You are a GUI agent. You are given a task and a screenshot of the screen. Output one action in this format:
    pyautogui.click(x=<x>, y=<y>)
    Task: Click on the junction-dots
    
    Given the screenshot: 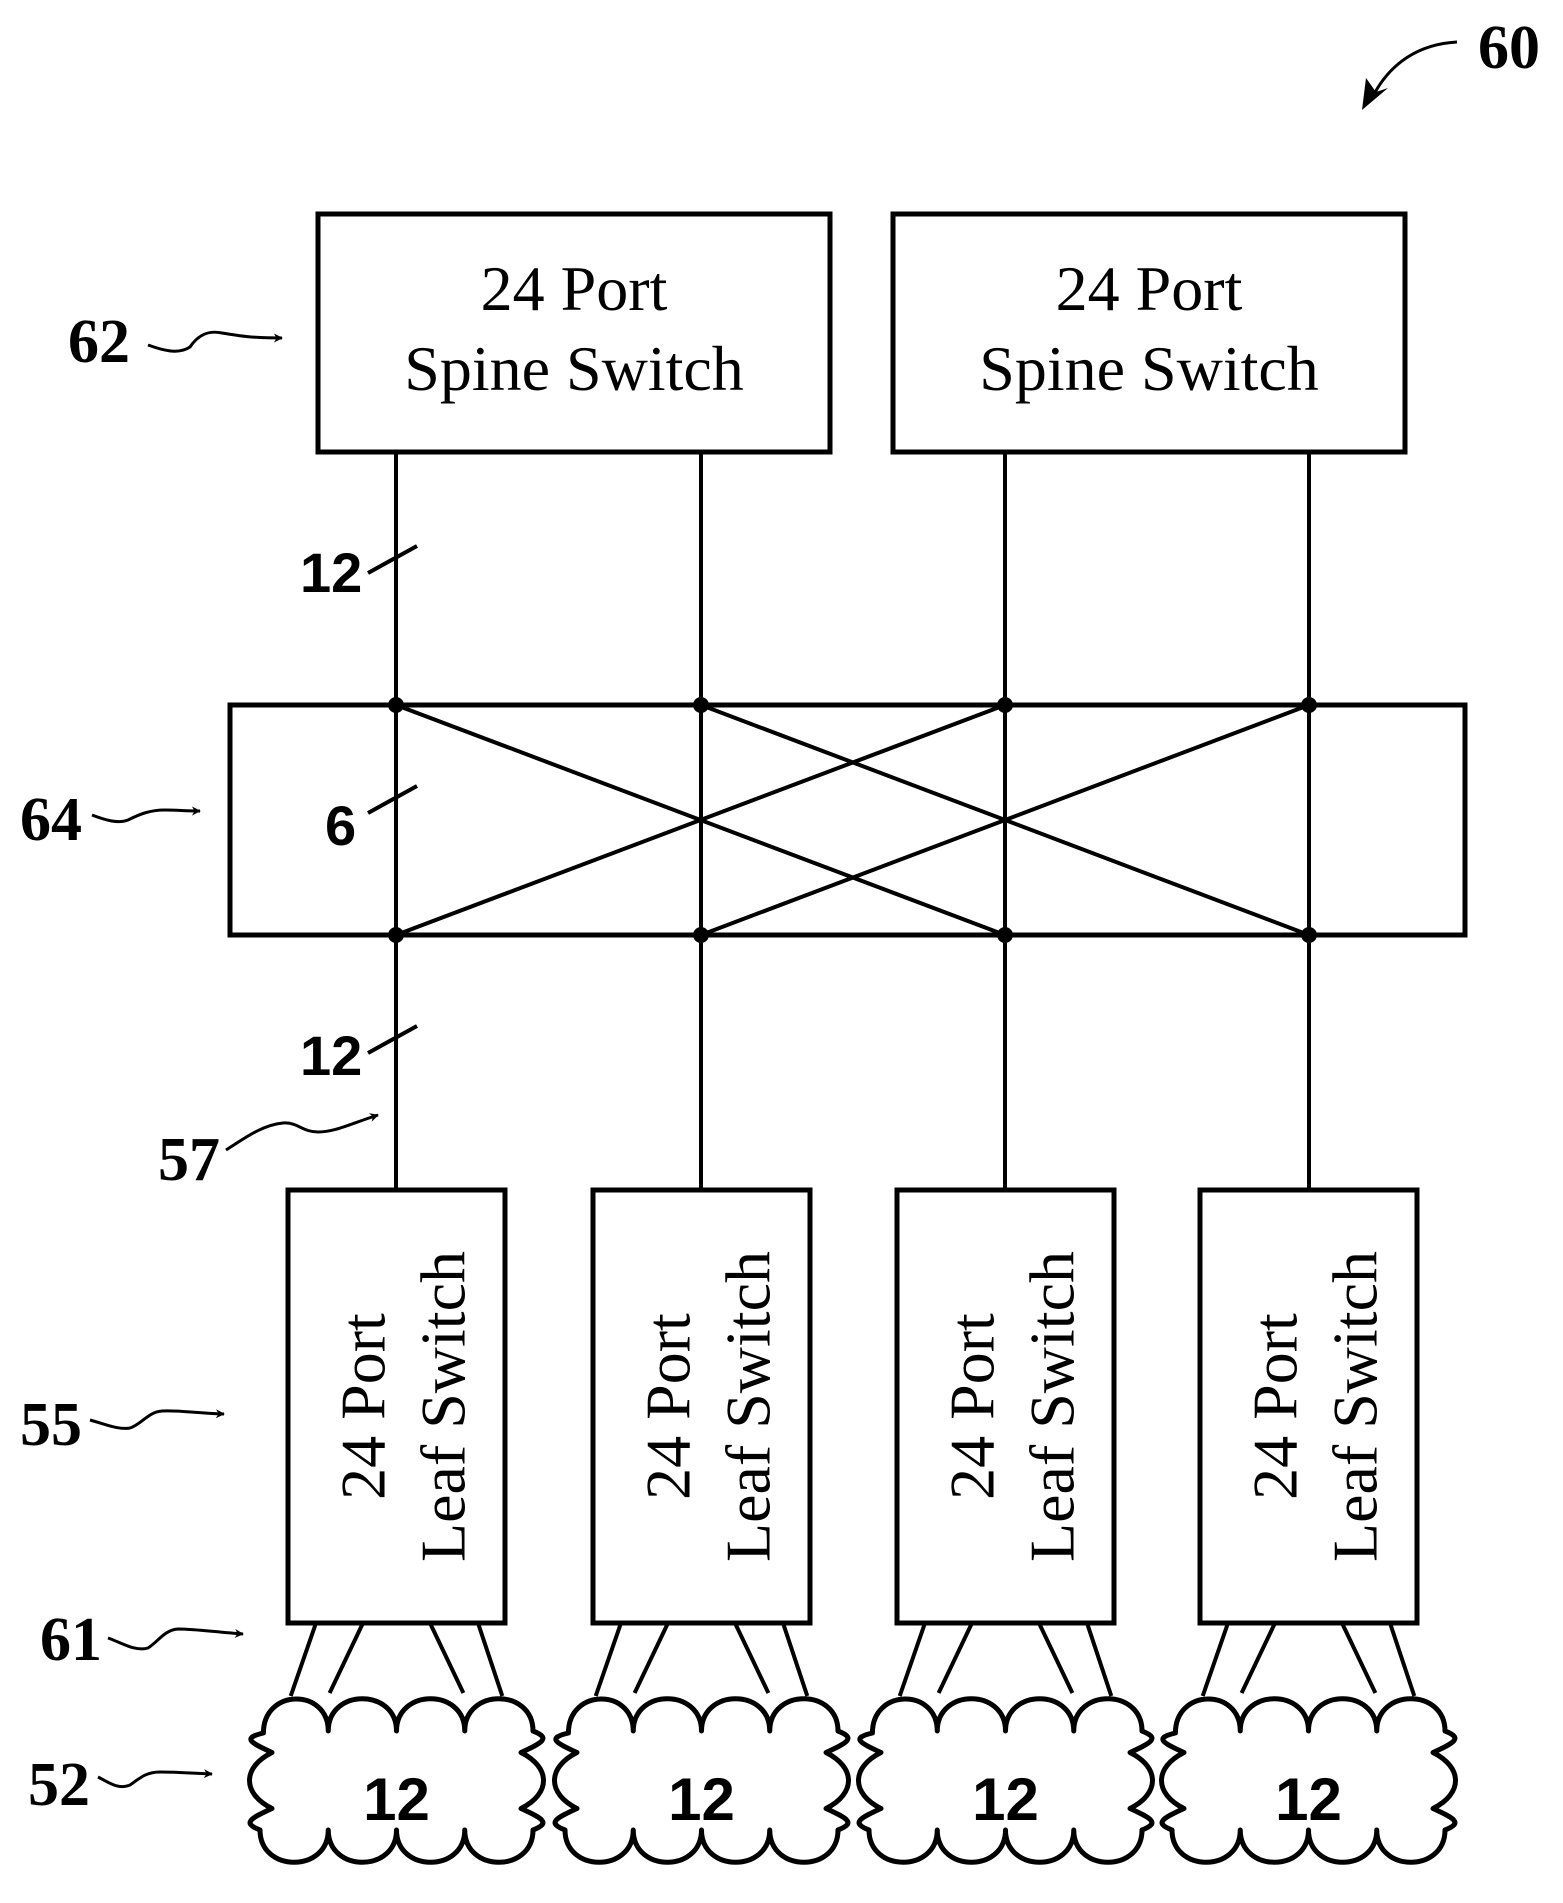 What is the action you would take?
    pyautogui.click(x=852, y=820)
    